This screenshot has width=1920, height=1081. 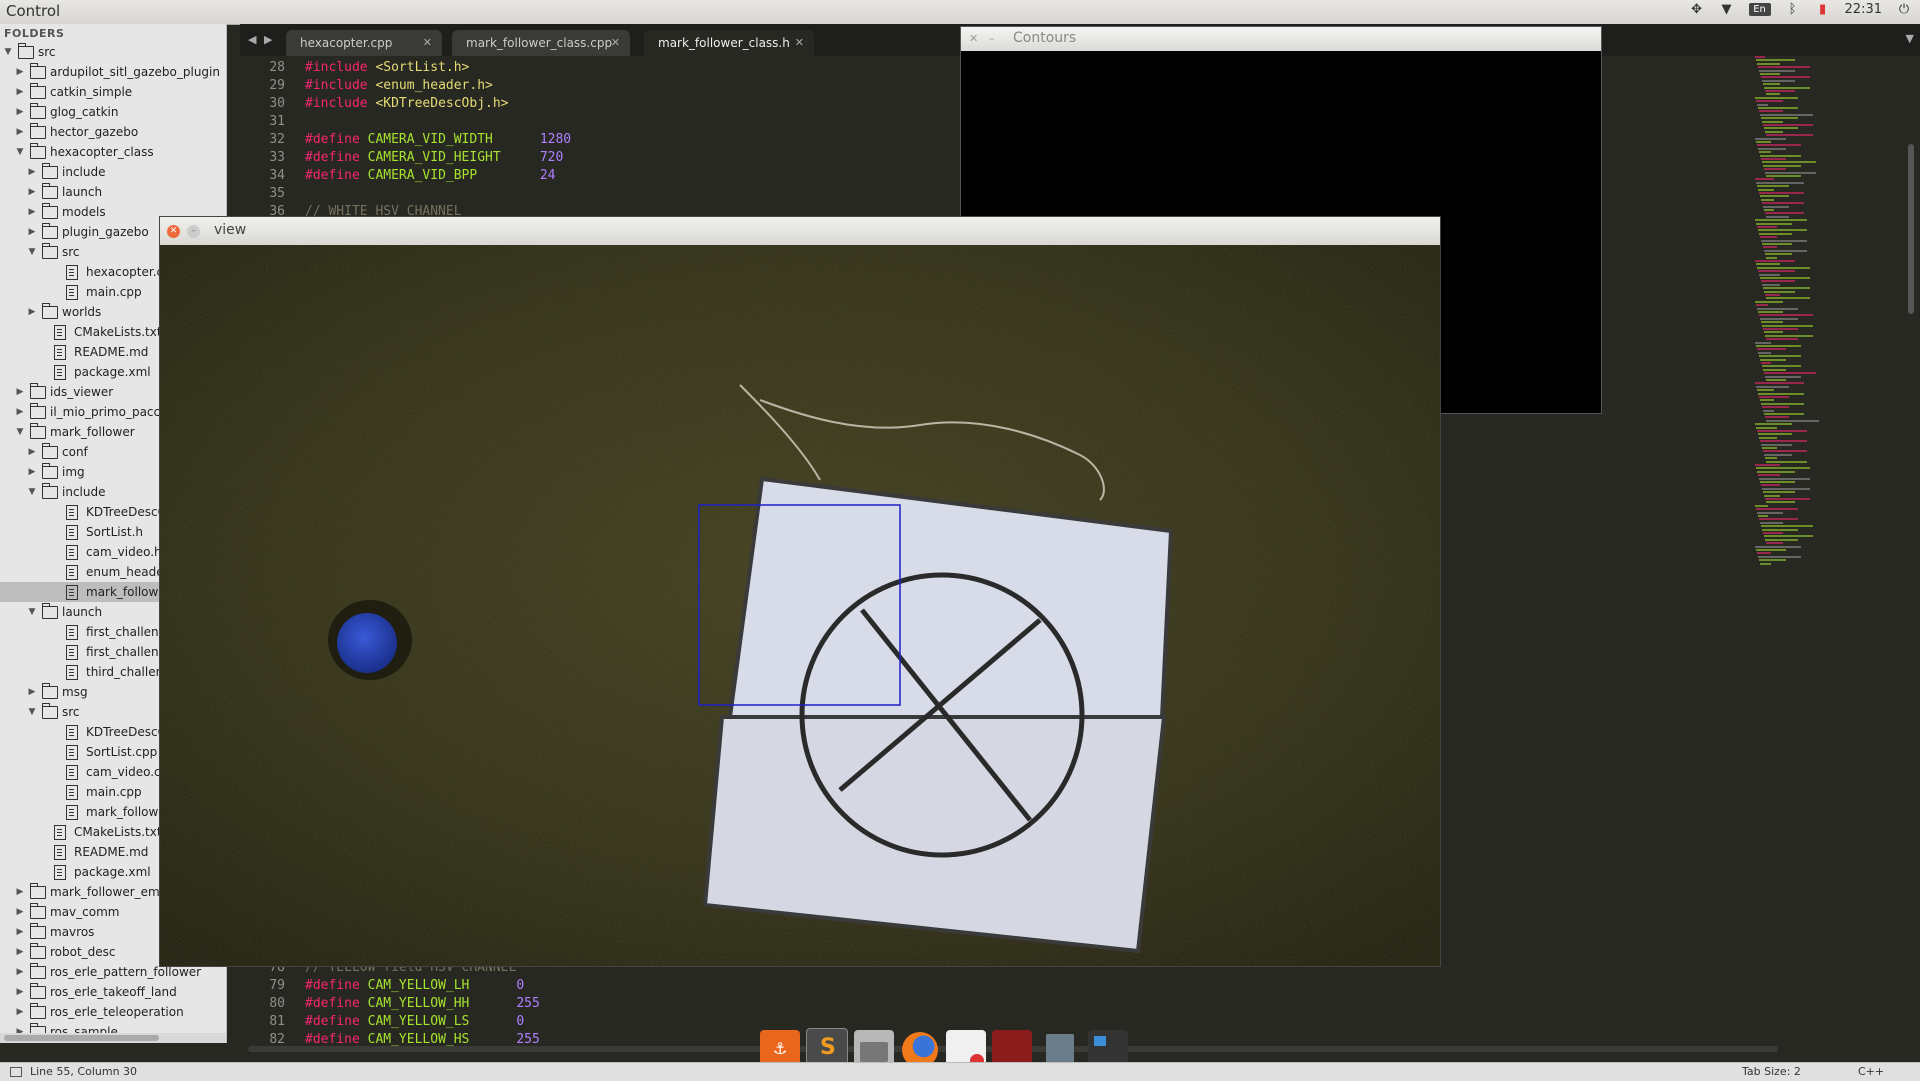 What do you see at coordinates (113, 1012) in the screenshot?
I see `sidebar-folder: ▶ ros_erle_teleoperation` at bounding box center [113, 1012].